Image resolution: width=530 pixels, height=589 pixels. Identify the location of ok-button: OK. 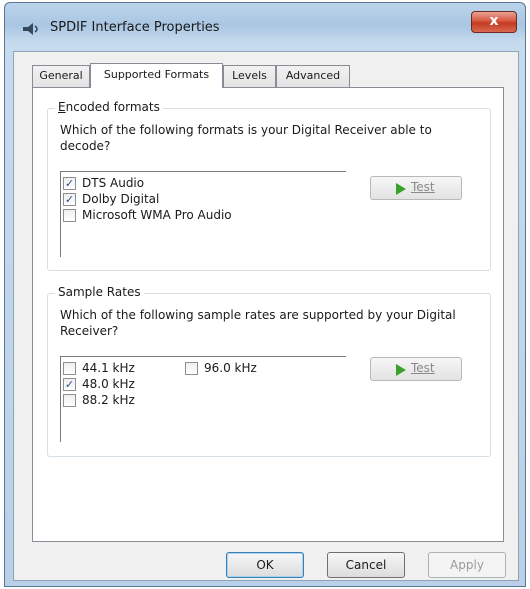
(265, 565).